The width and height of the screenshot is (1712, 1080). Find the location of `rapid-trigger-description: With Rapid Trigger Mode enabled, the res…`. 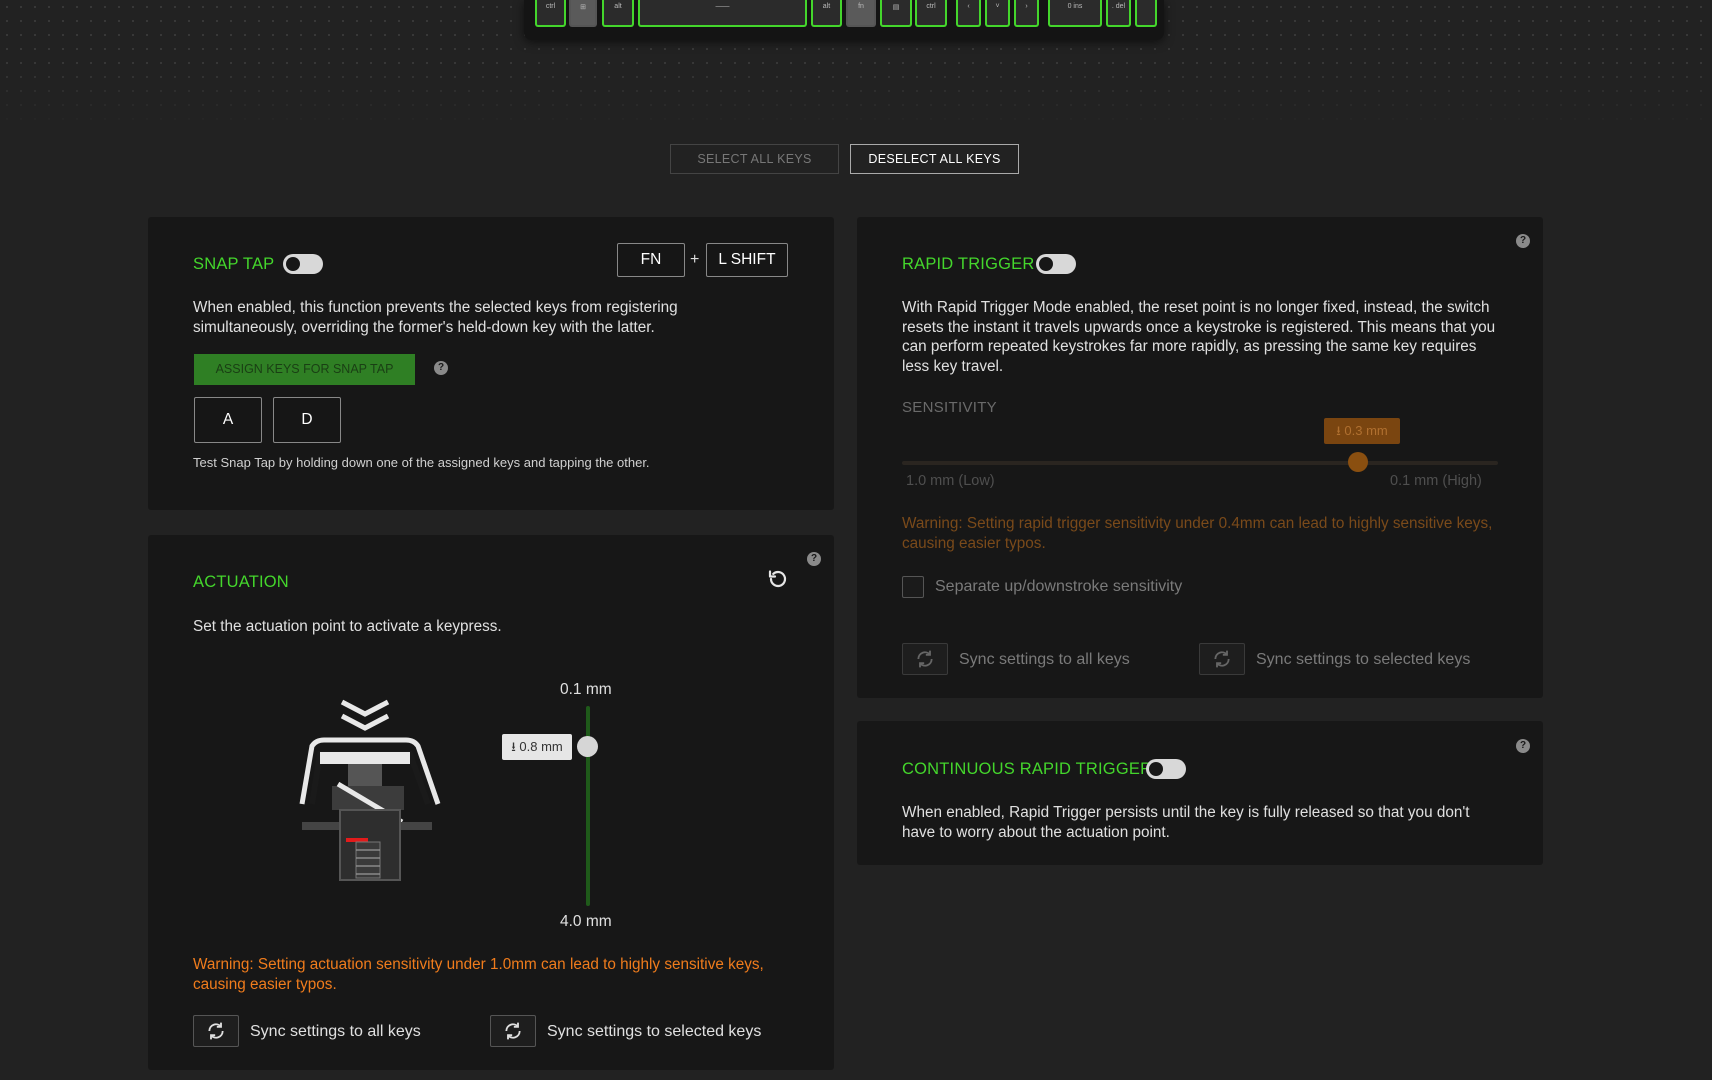

rapid-trigger-description: With Rapid Trigger Mode enabled, the res… is located at coordinates (1199, 337).